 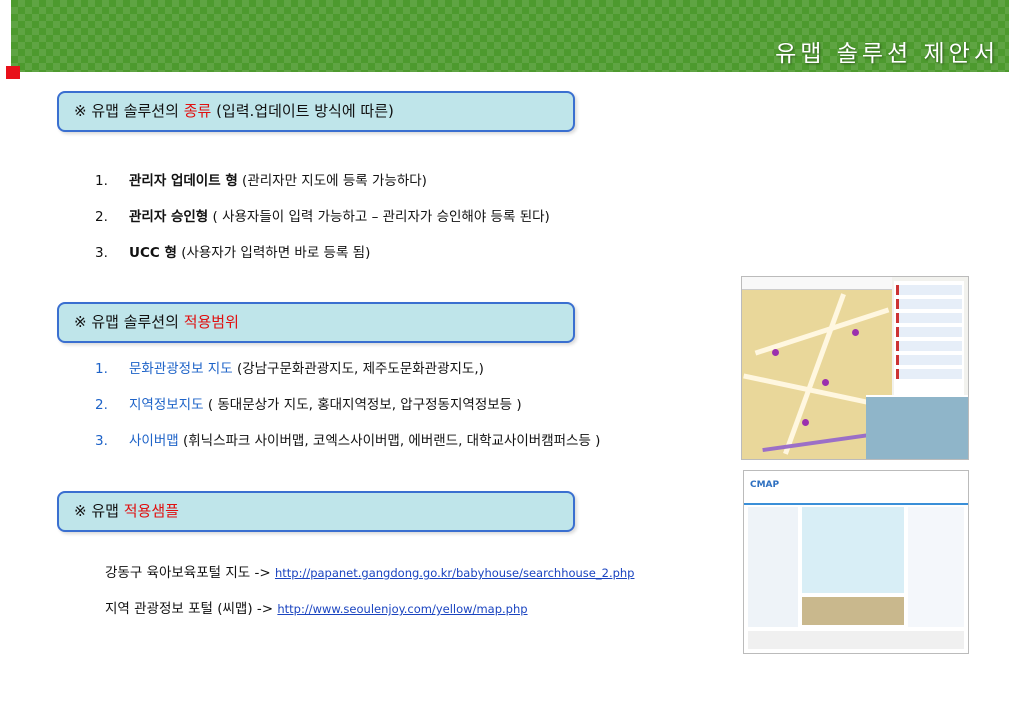 What do you see at coordinates (856, 640) in the screenshot?
I see `portal-footer` at bounding box center [856, 640].